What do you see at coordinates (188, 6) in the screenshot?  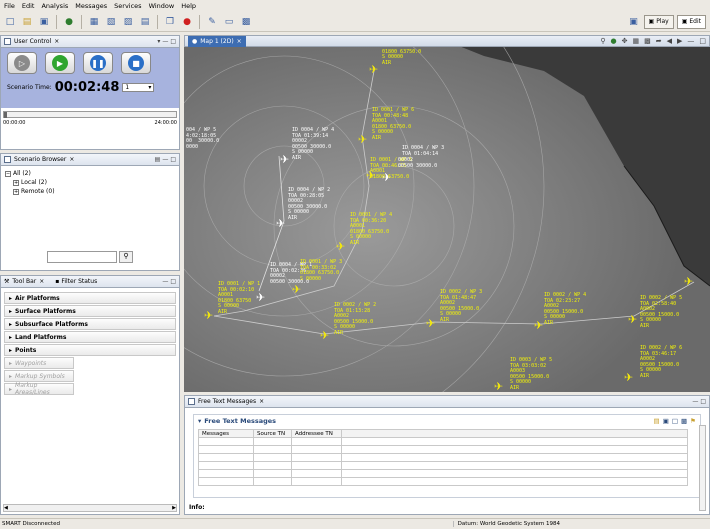 I see `menu-help: Help` at bounding box center [188, 6].